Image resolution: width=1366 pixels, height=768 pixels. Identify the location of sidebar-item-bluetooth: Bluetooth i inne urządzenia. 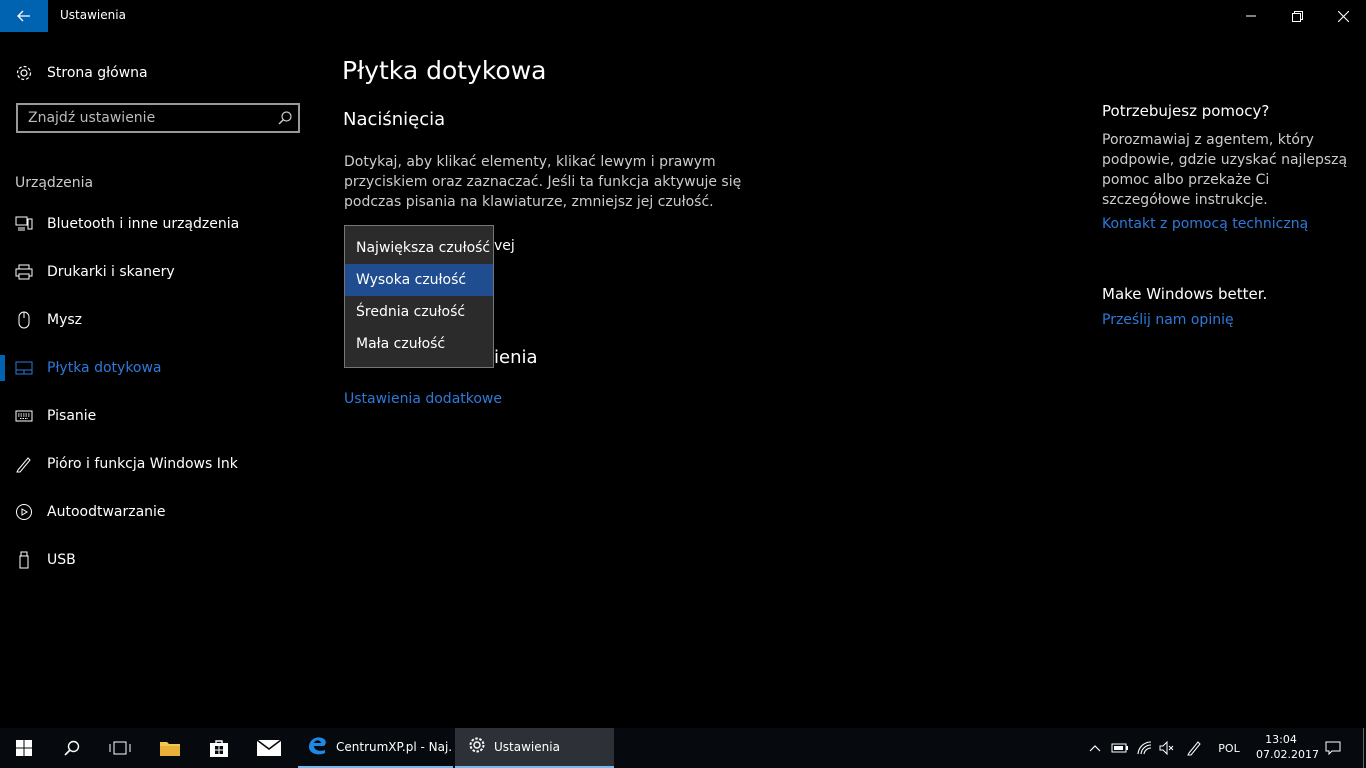
(165, 224).